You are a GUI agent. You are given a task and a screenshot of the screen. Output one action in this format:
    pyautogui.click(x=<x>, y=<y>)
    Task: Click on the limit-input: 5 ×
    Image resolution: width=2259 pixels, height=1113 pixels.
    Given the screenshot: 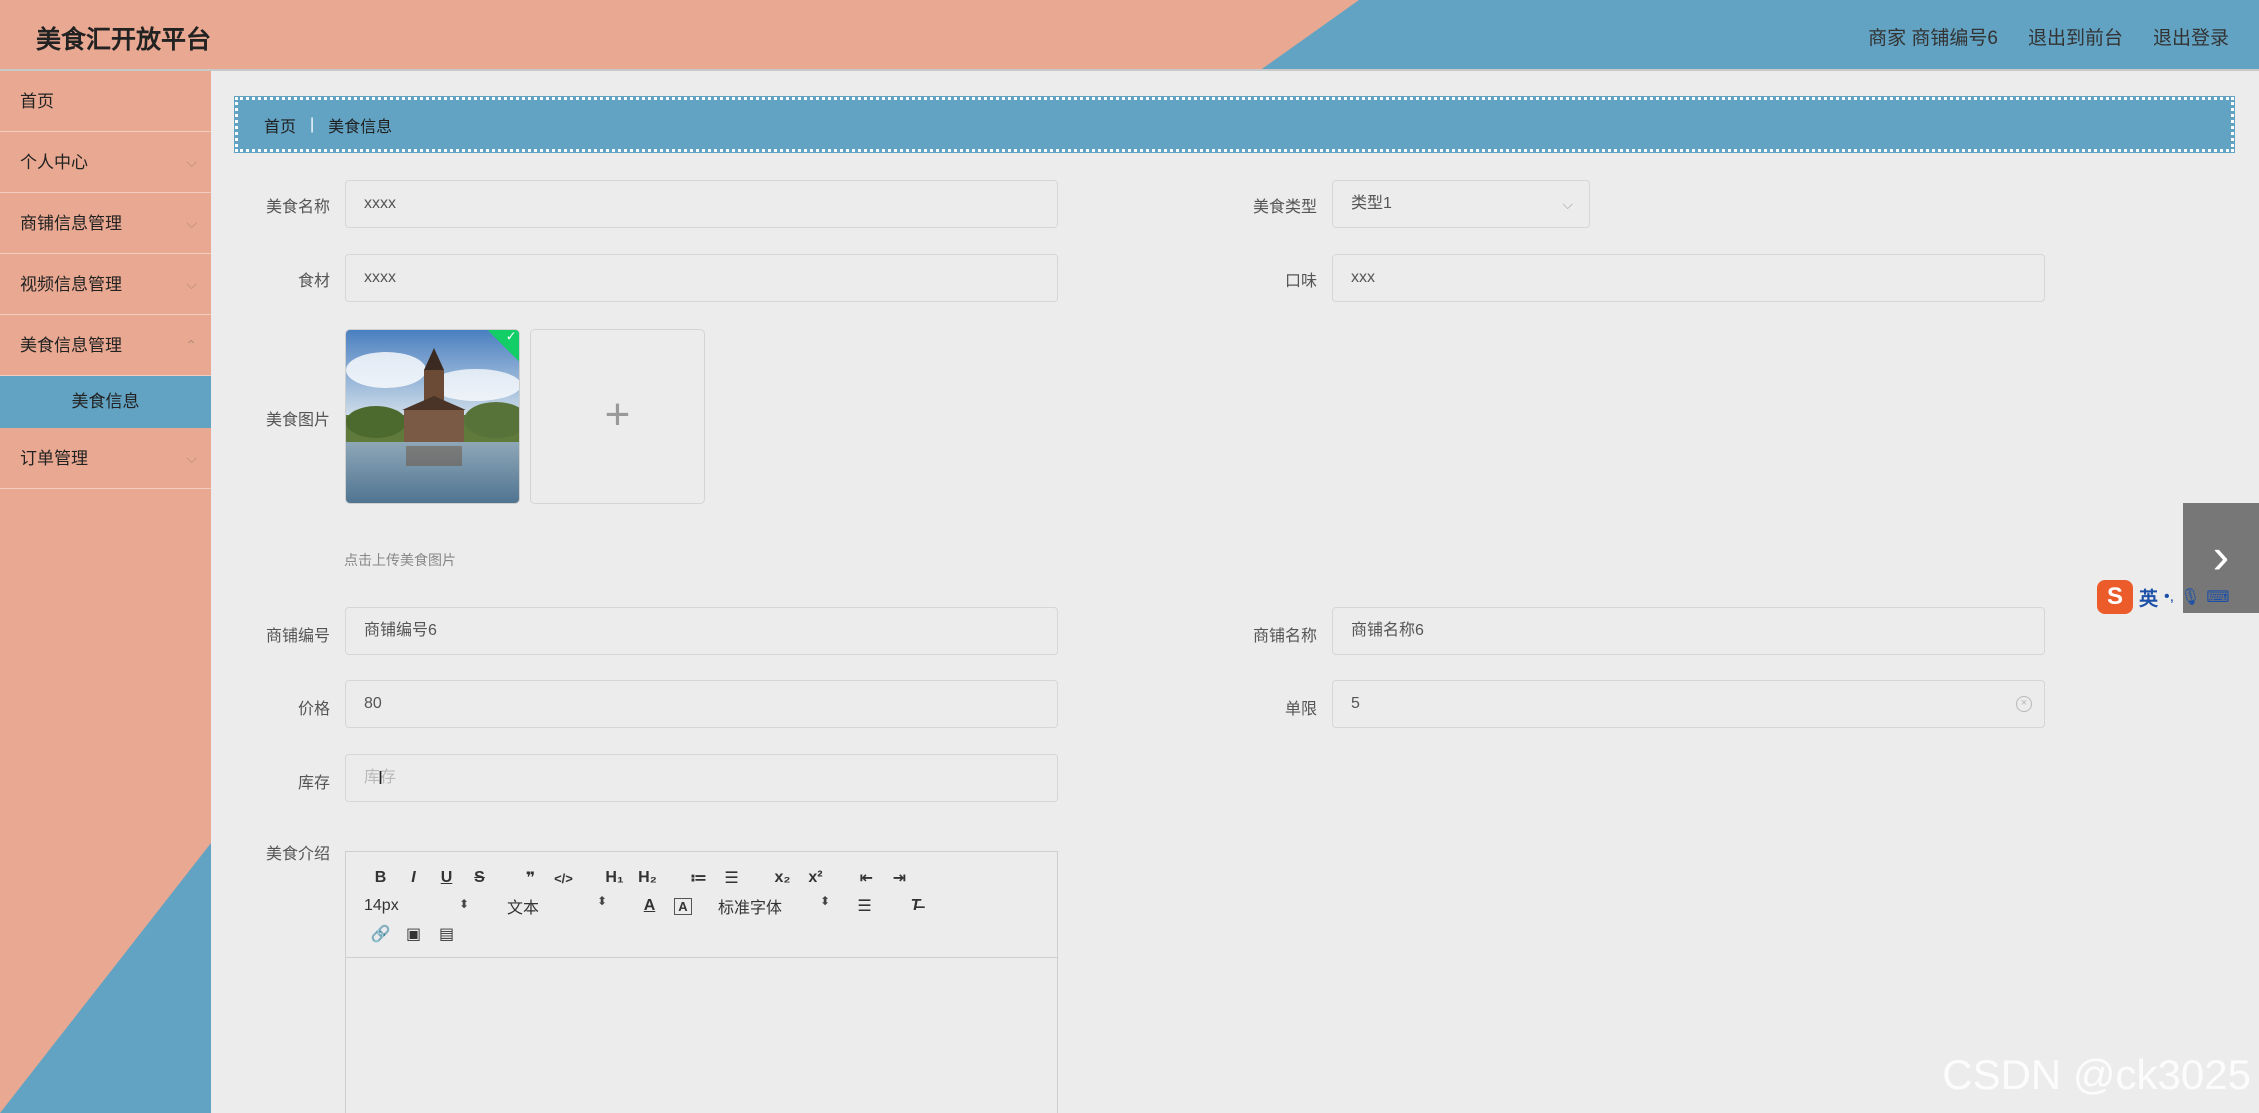 What is the action you would take?
    pyautogui.click(x=1688, y=704)
    